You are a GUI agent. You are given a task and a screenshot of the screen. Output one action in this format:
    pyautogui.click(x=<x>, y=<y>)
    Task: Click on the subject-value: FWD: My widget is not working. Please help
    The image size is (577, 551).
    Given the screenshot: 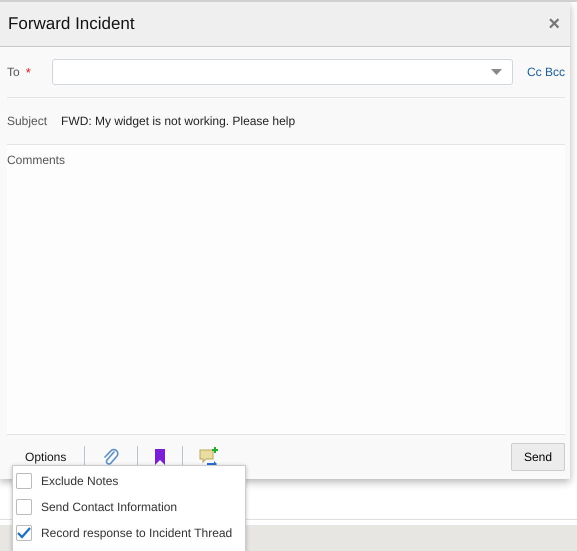 What is the action you would take?
    pyautogui.click(x=178, y=121)
    